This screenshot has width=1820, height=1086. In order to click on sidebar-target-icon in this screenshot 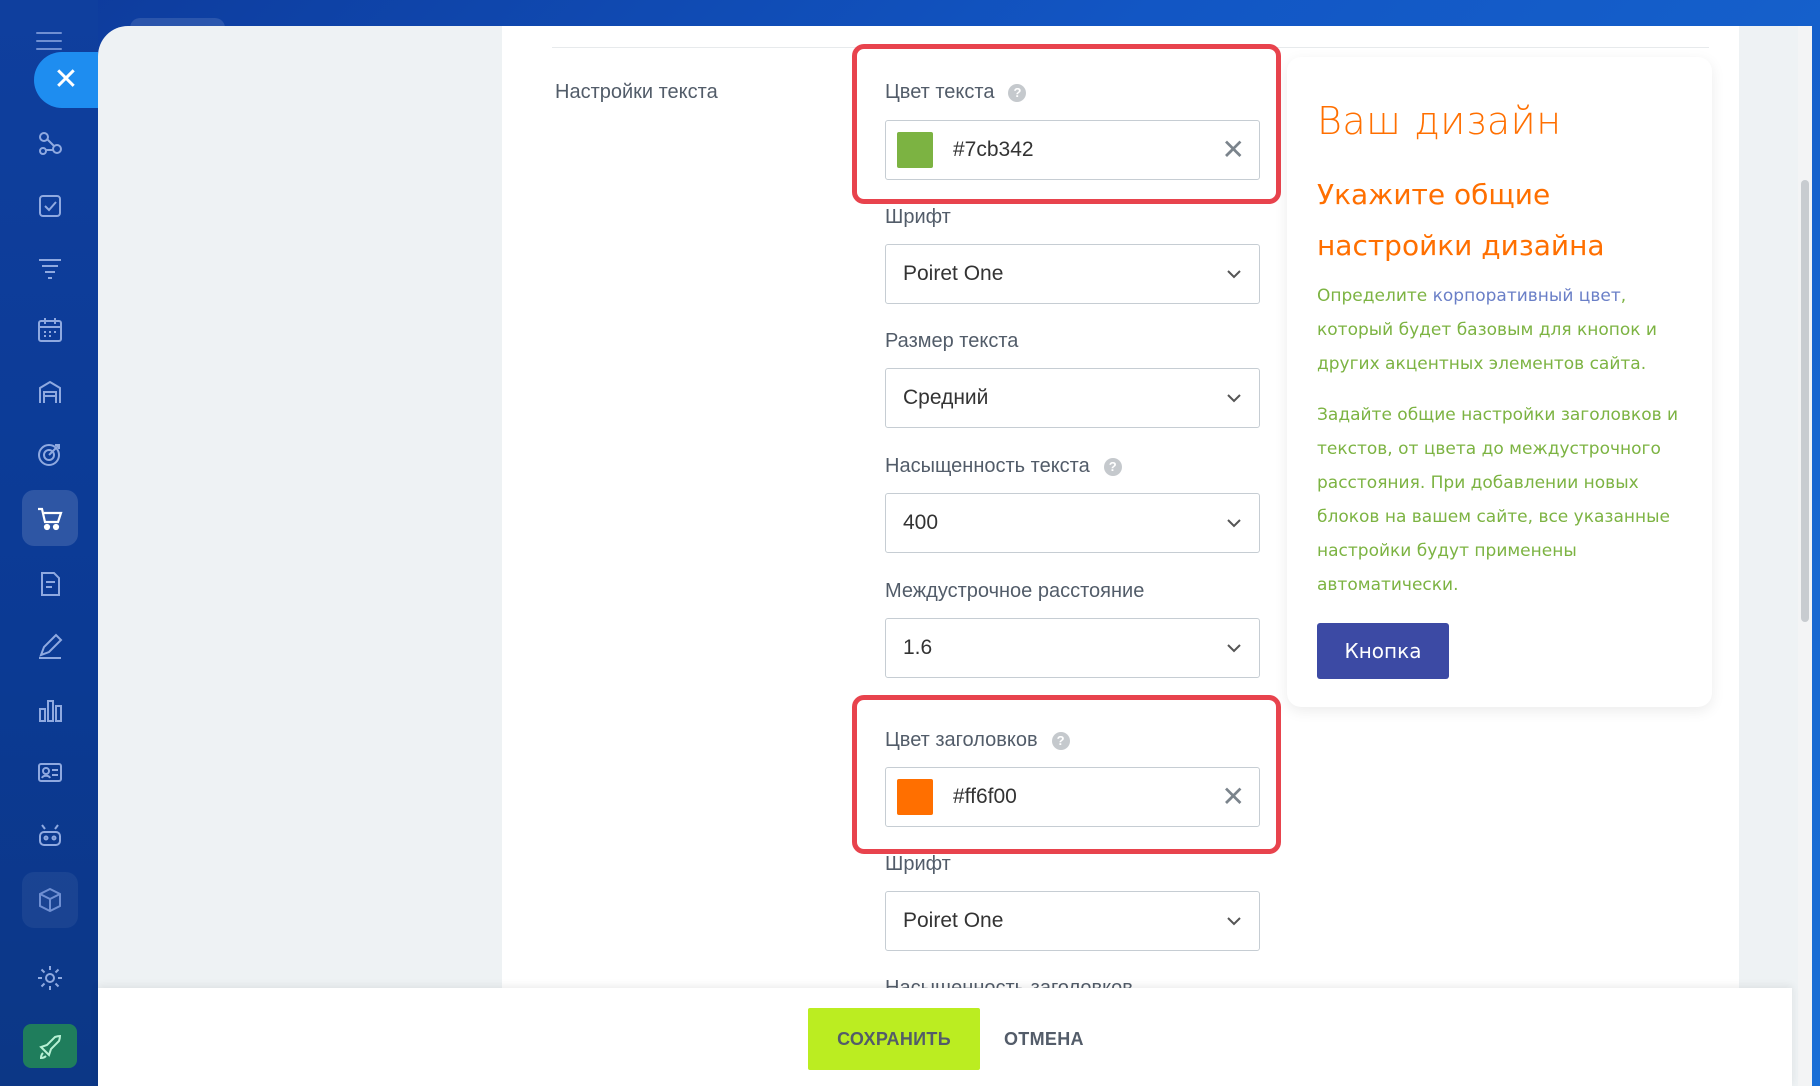, I will do `click(50, 454)`.